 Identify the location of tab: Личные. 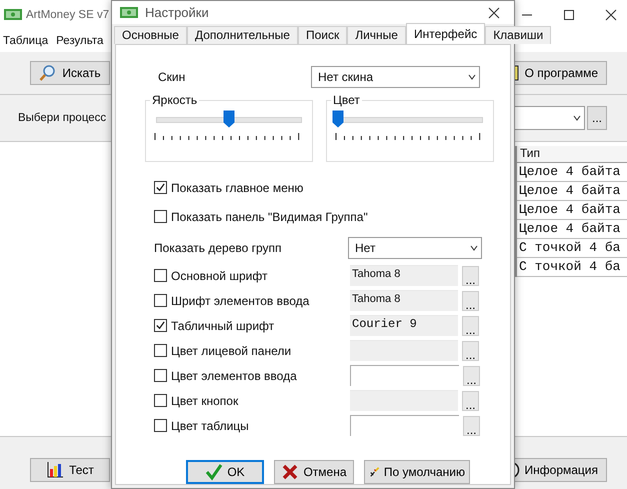
(376, 35).